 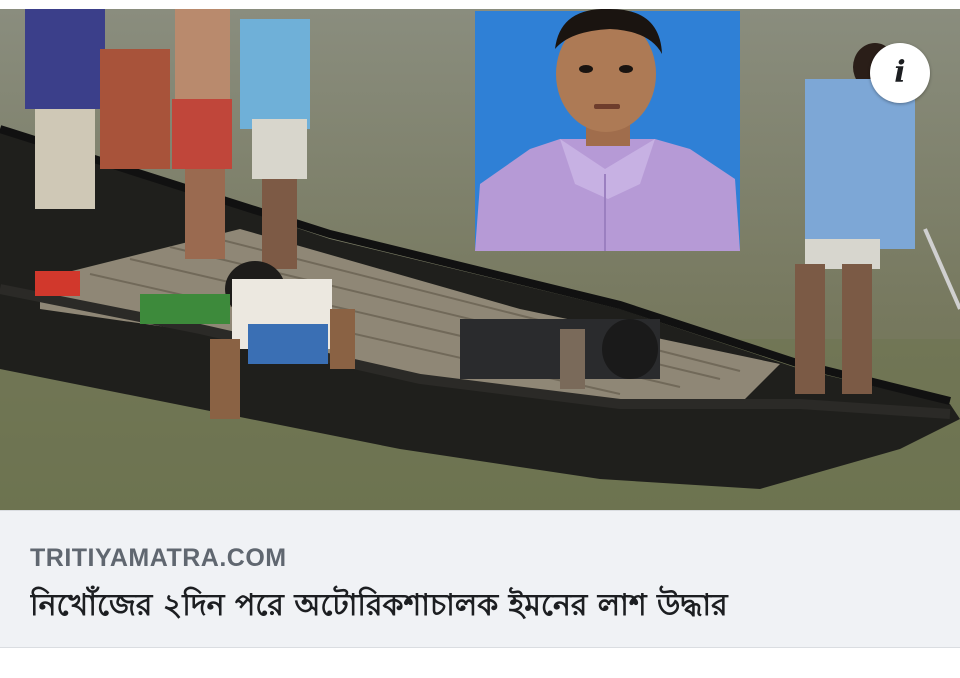 What do you see at coordinates (607, 130) in the screenshot?
I see `inset-portrait` at bounding box center [607, 130].